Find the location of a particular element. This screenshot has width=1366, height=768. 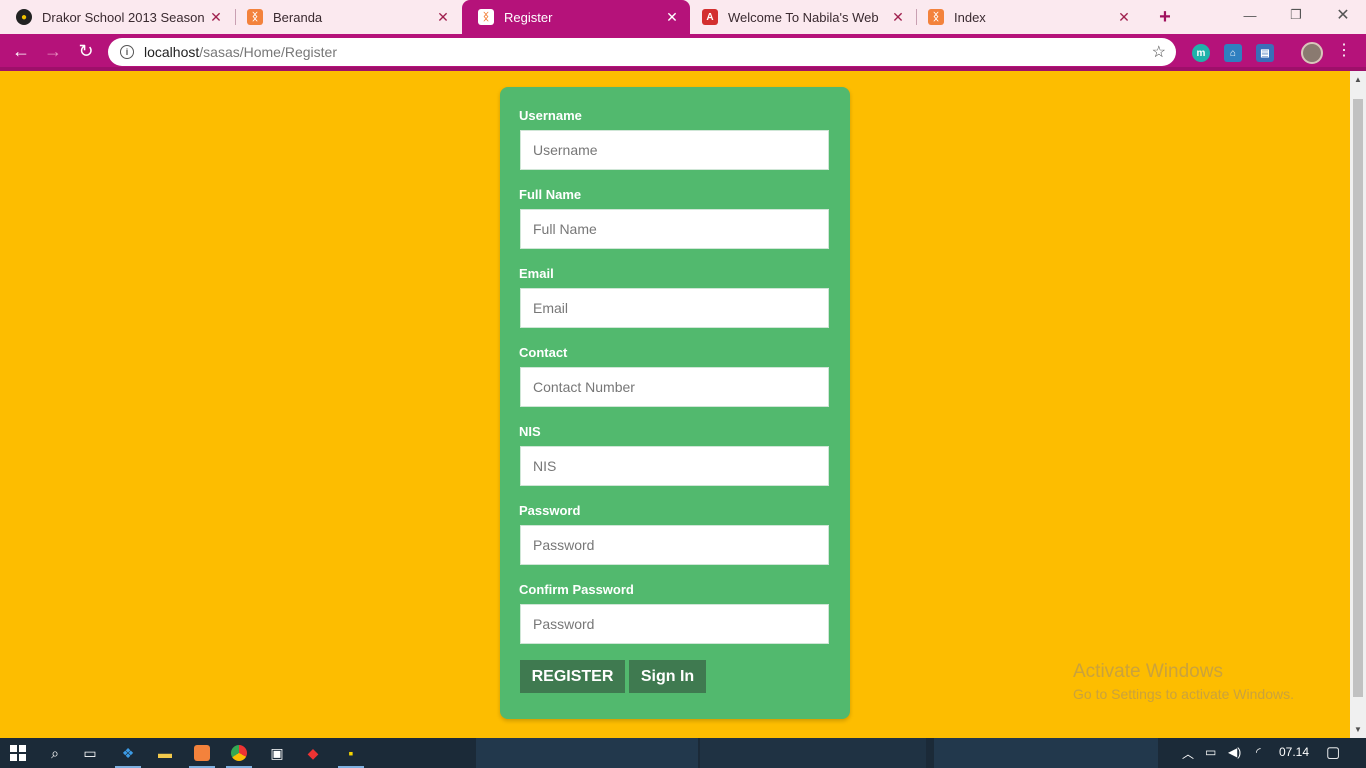

username-input is located at coordinates (674, 150).